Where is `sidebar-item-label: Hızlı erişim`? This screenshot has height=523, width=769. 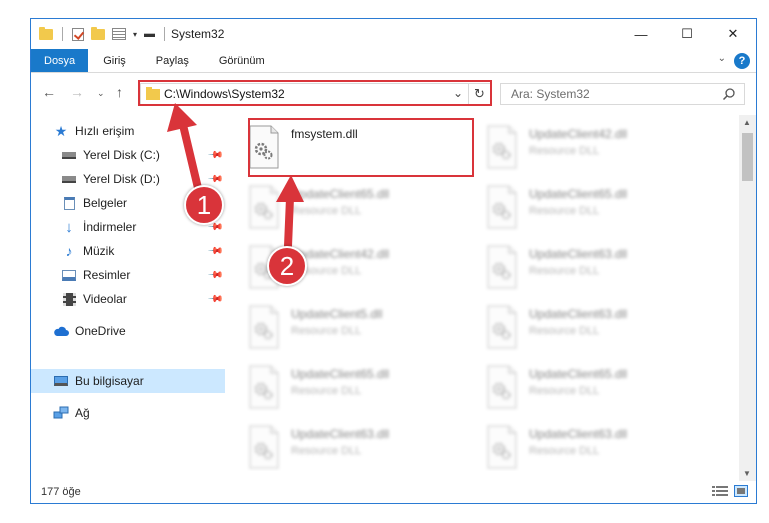
sidebar-item-label: Hızlı erişim is located at coordinates (105, 131).